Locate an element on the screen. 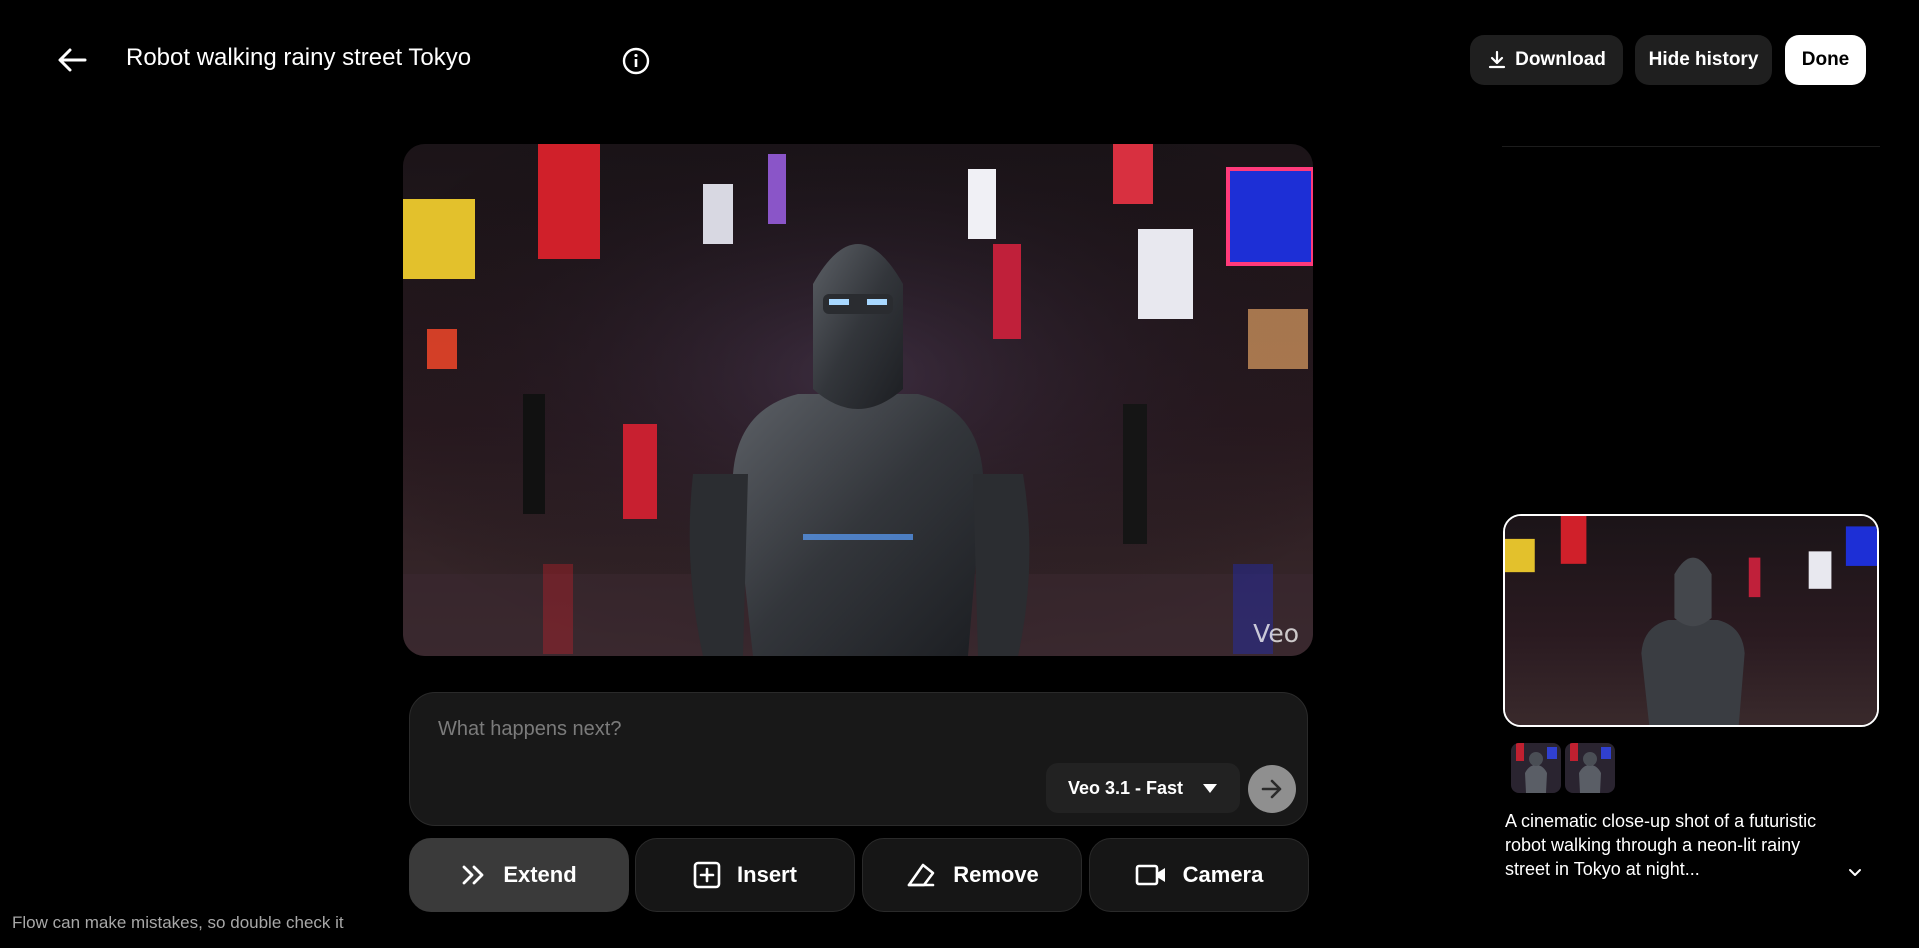 Image resolution: width=1919 pixels, height=948 pixels. arrow-left-icon is located at coordinates (72, 60).